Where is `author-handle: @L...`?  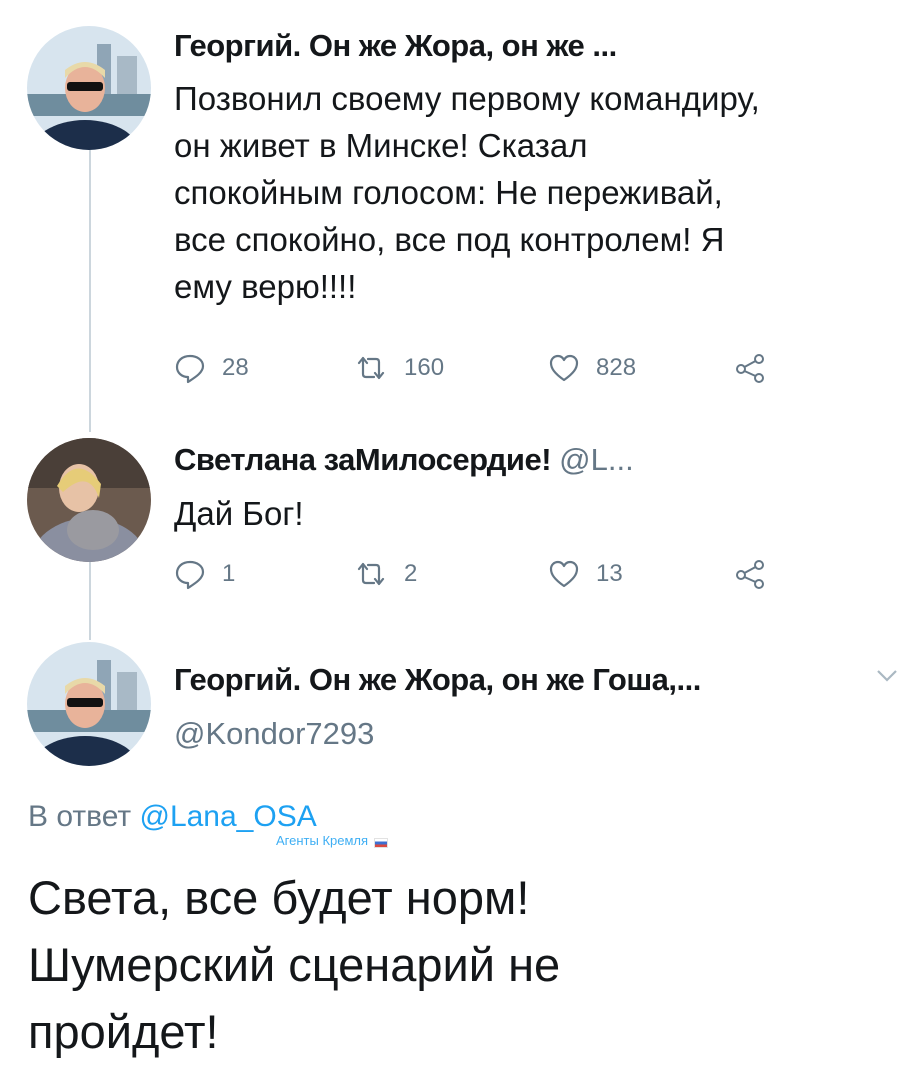
author-handle: @L... is located at coordinates (596, 459).